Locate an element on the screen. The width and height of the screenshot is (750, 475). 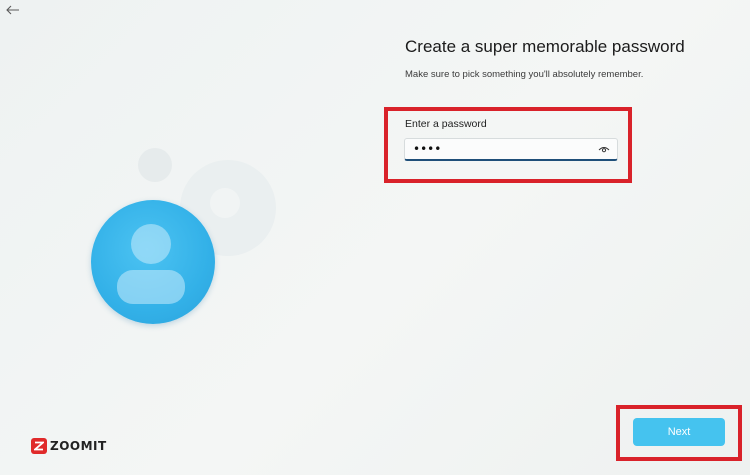
password-input: •••• is located at coordinates (511, 149).